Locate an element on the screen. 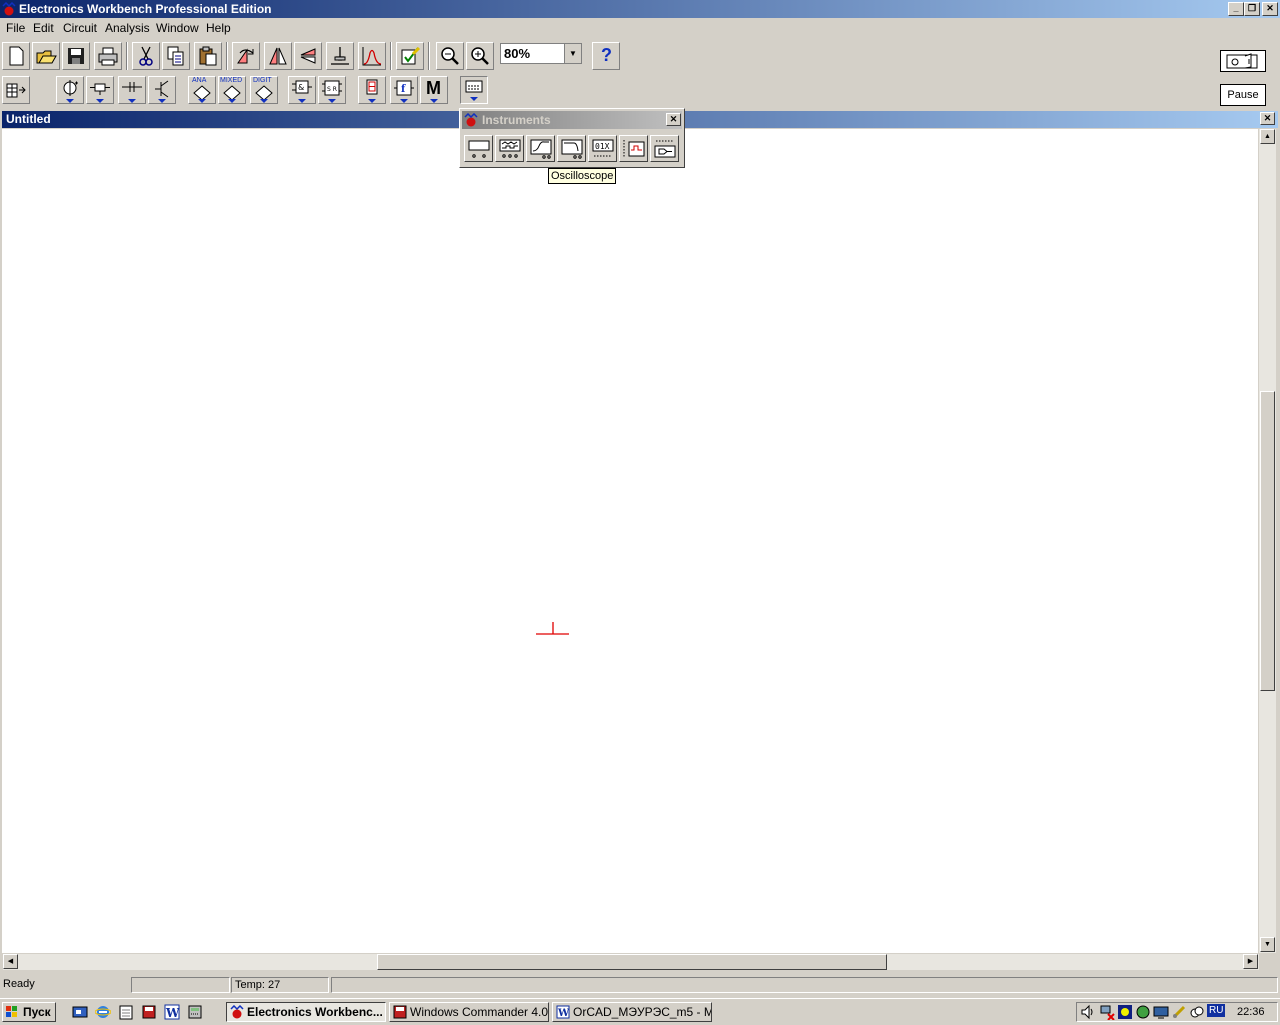 This screenshot has height=1025, width=1280. parts-bin-toggle-button is located at coordinates (16, 90).